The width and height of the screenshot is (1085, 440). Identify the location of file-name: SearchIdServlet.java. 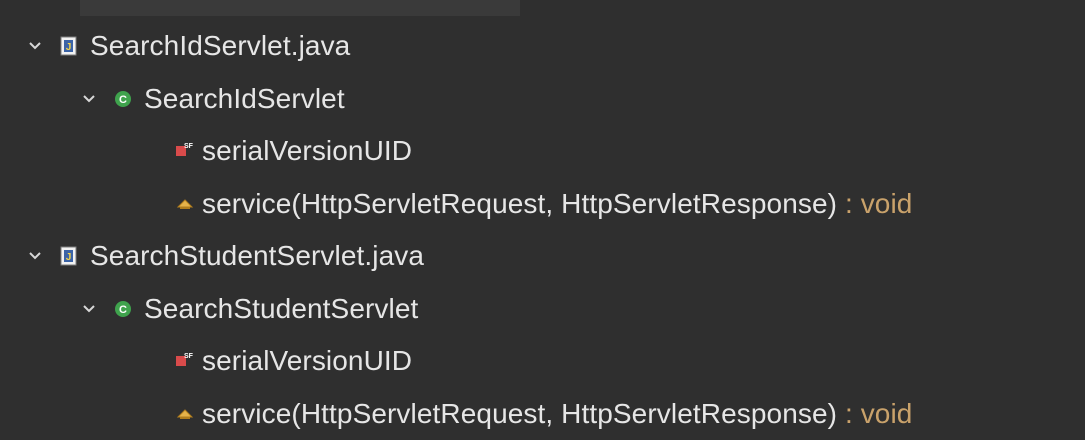
(220, 46).